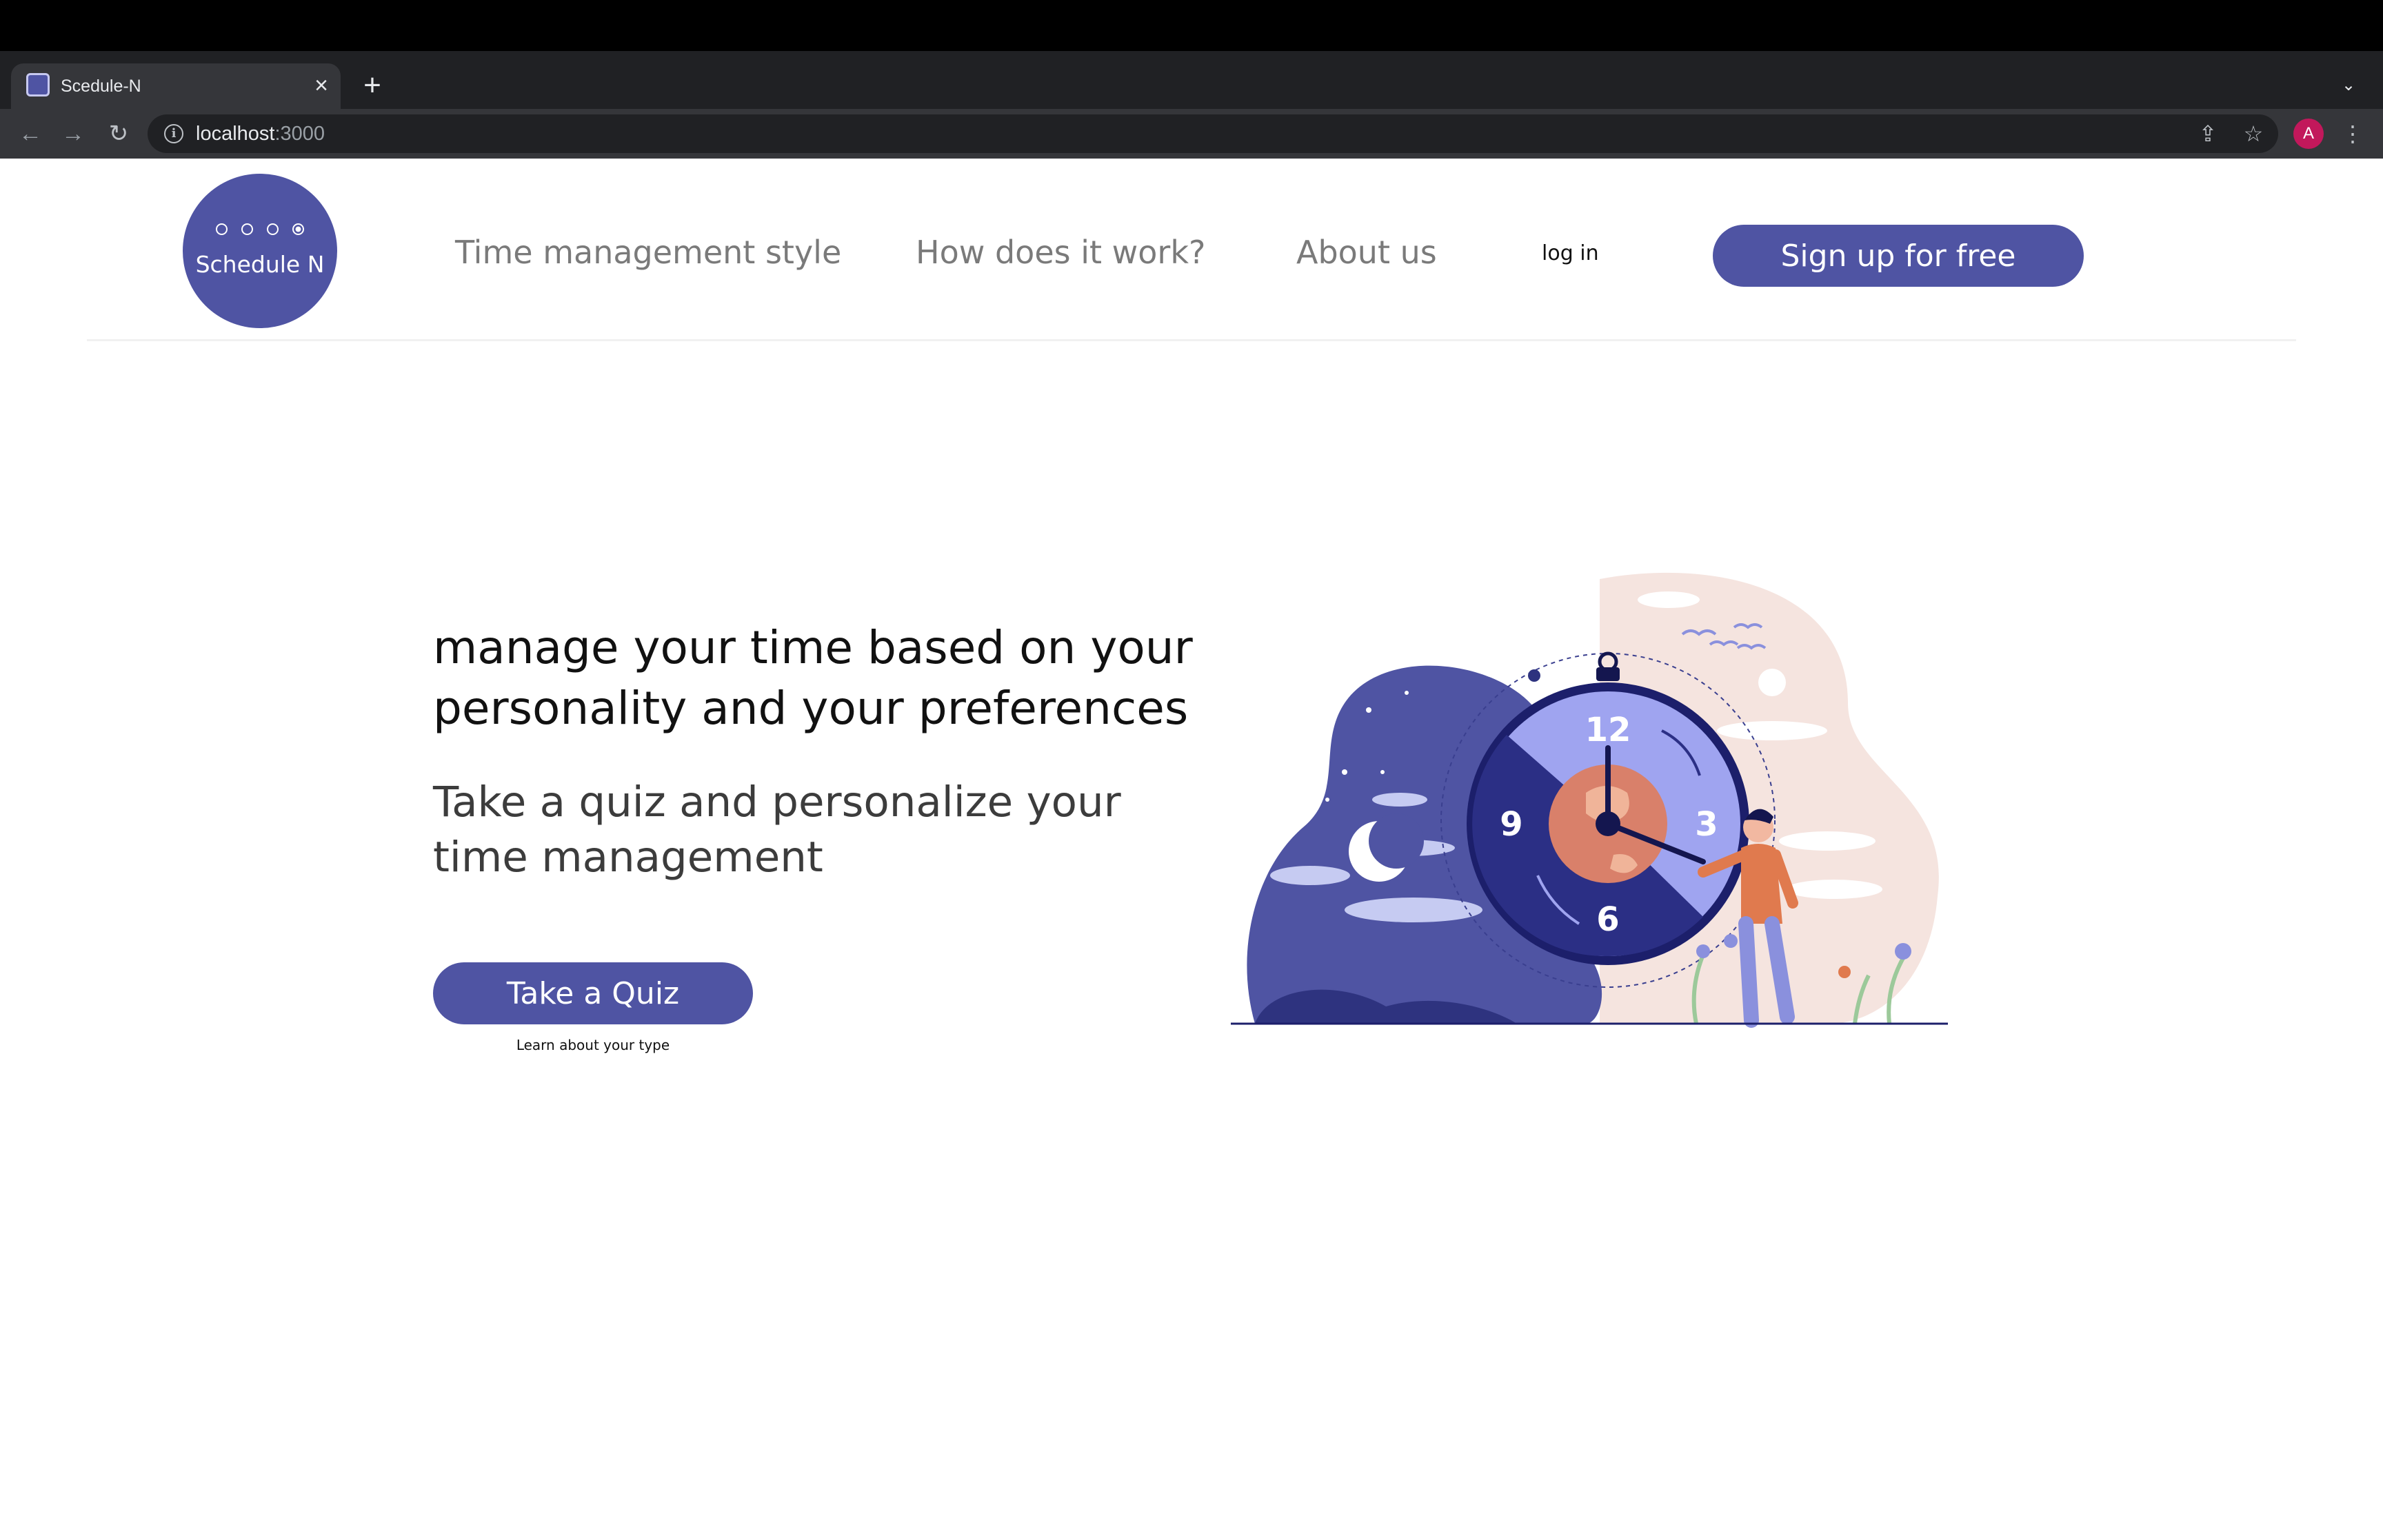 The image size is (2383, 1540). Describe the element at coordinates (593, 993) in the screenshot. I see `take-quiz-button: Take a Quiz` at that location.